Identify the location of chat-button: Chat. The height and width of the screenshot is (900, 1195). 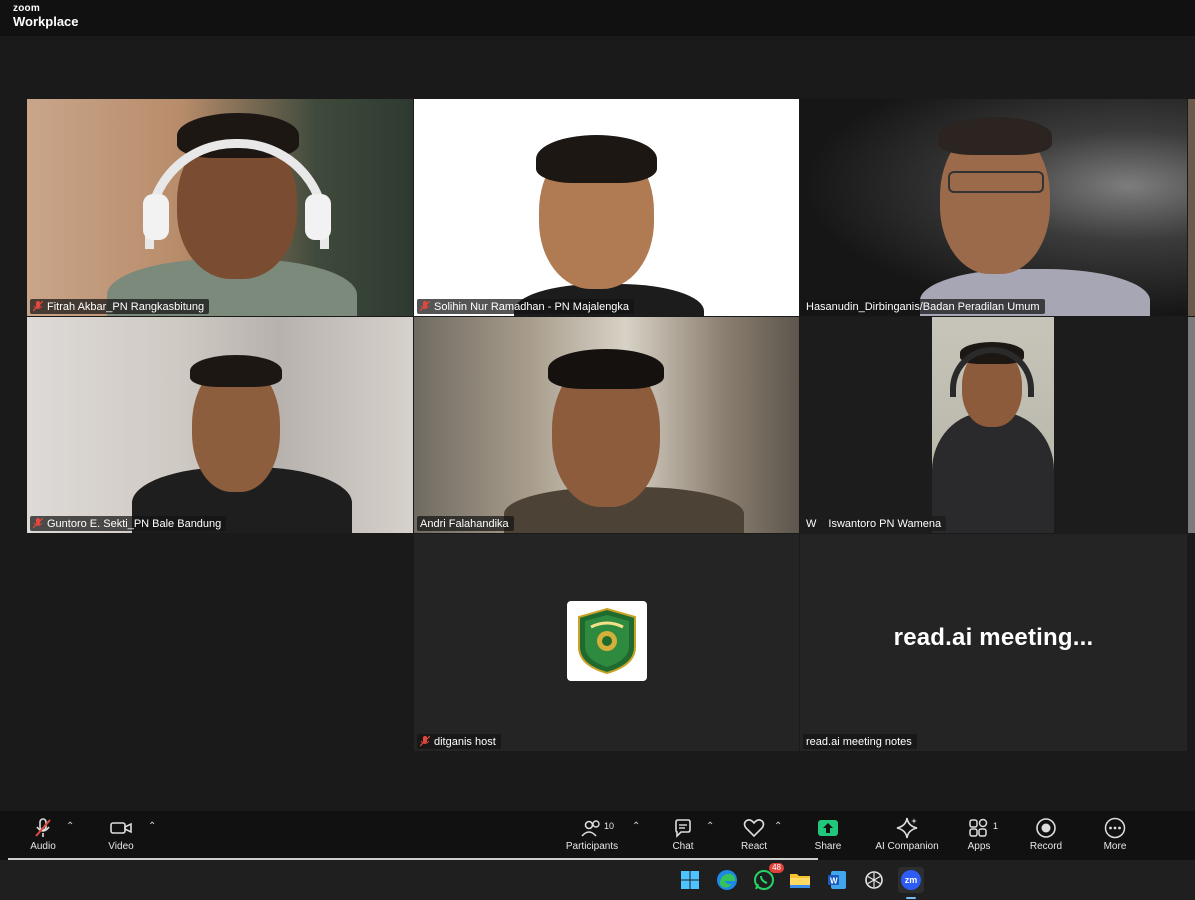
(683, 837).